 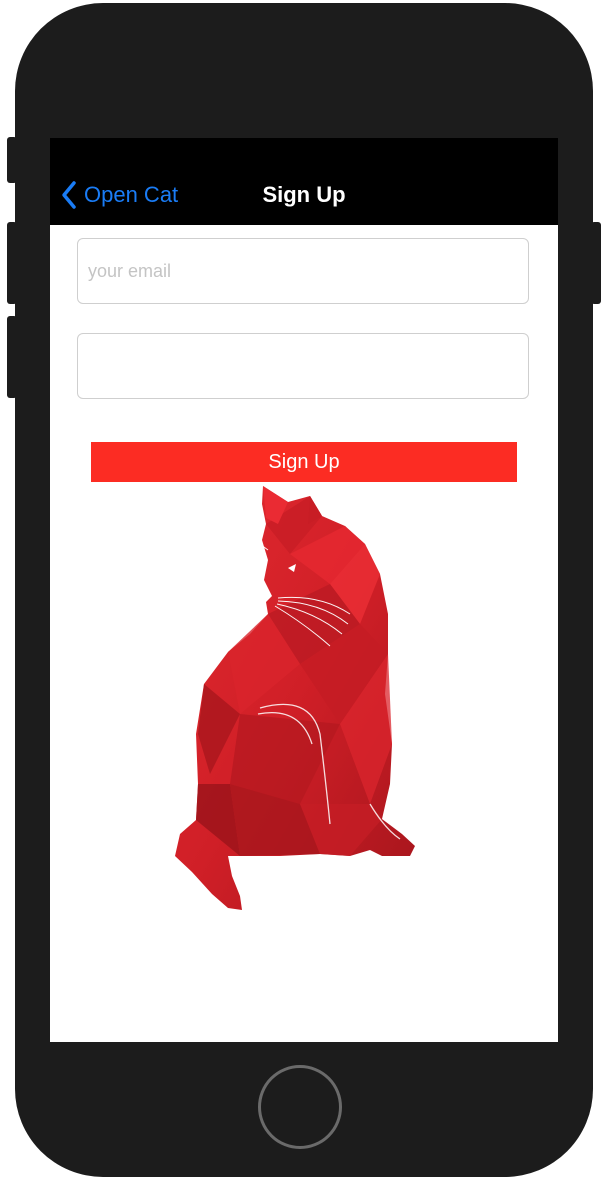 I want to click on page-title: Sign Up, so click(x=304, y=194).